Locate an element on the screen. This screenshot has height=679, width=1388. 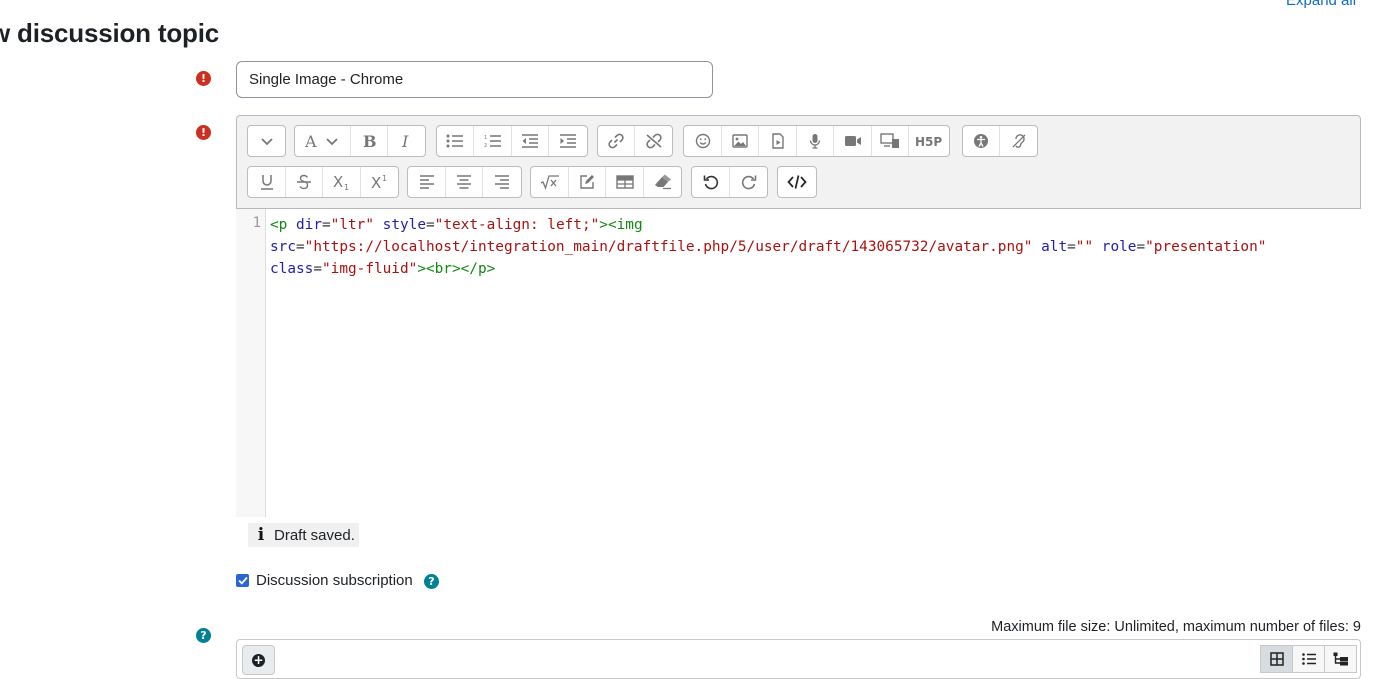
ordered-list-button: 12 is located at coordinates (493, 141).